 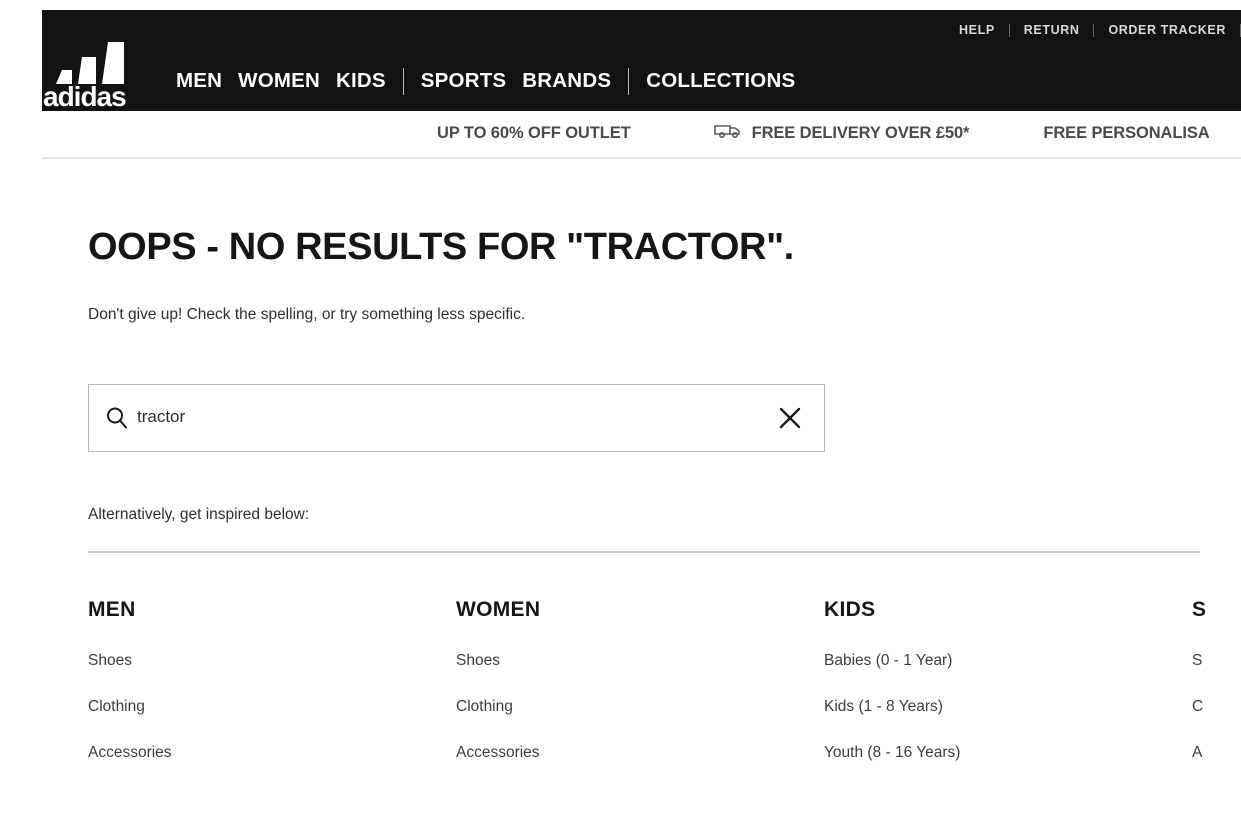 I want to click on promo-label: FREE PERSONALISA, so click(x=1126, y=132).